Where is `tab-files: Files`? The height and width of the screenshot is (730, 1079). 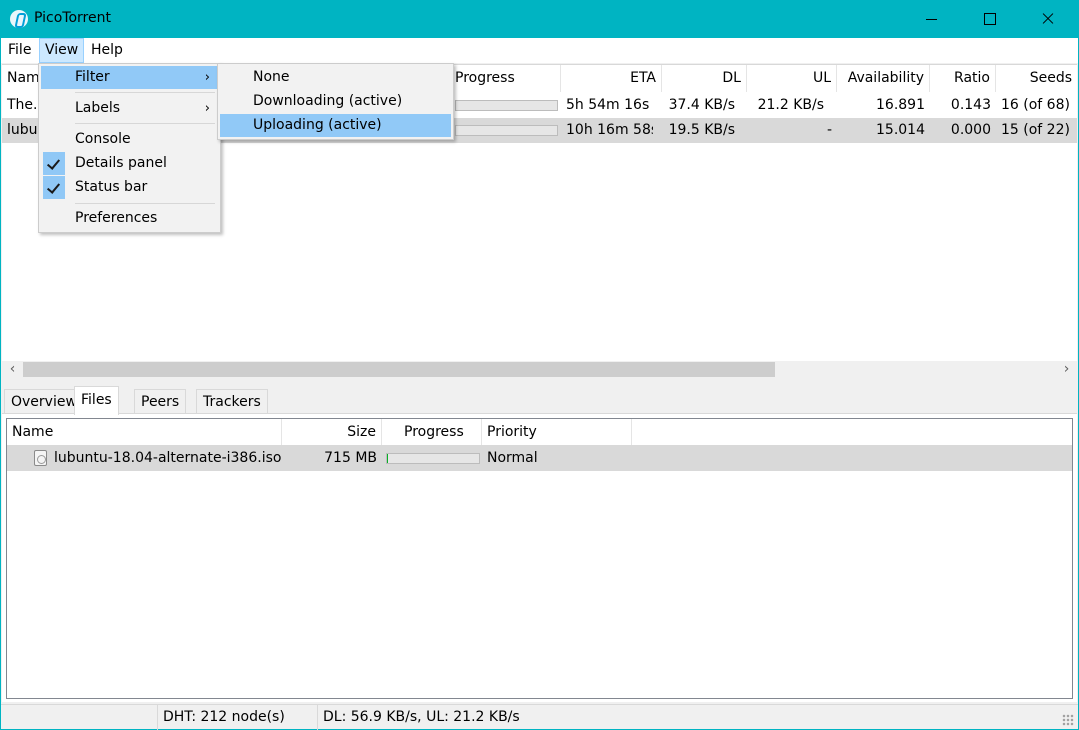 tab-files: Files is located at coordinates (96, 400).